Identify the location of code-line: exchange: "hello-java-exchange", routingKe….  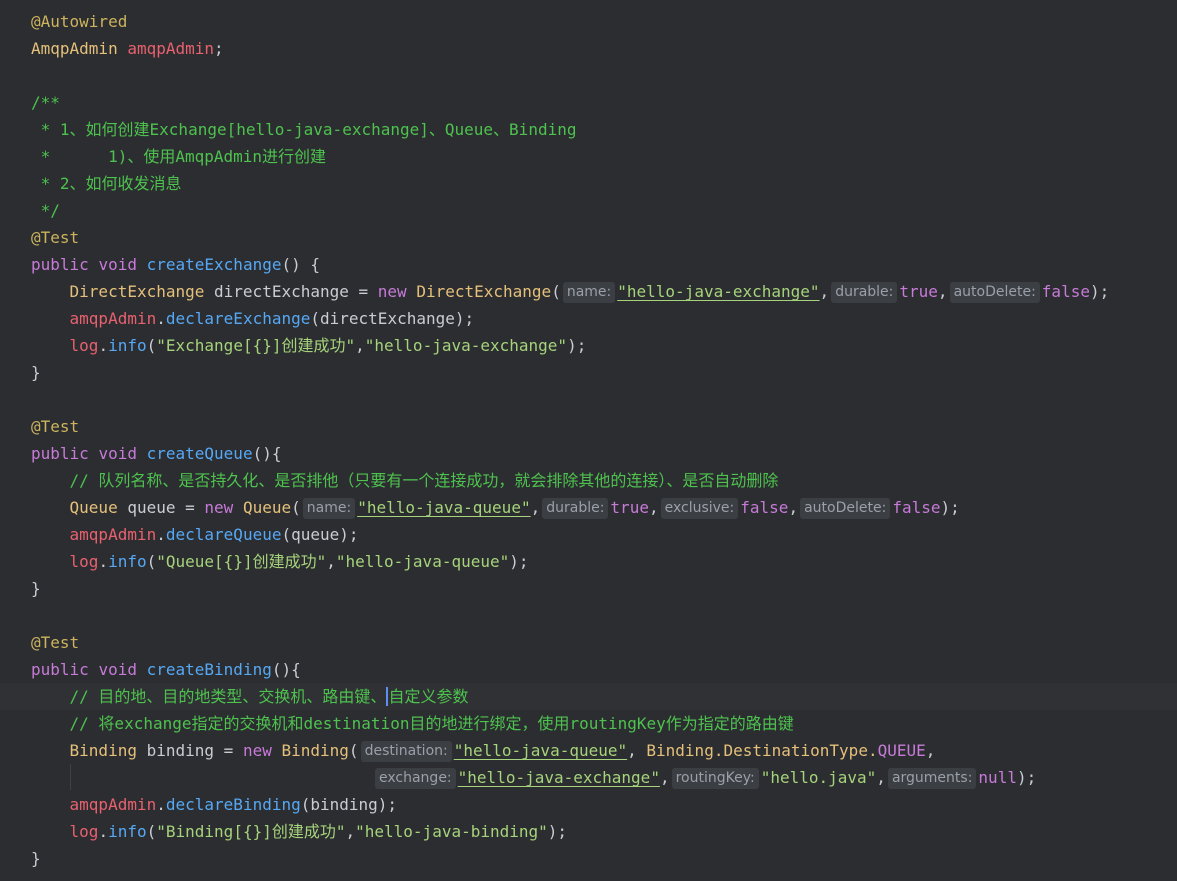
(588, 777).